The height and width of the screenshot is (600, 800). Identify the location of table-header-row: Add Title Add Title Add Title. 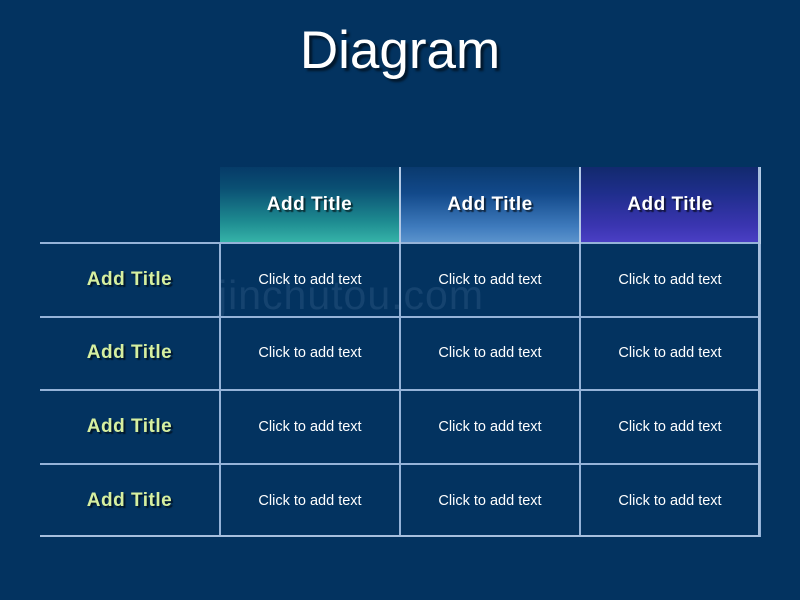
(400, 205).